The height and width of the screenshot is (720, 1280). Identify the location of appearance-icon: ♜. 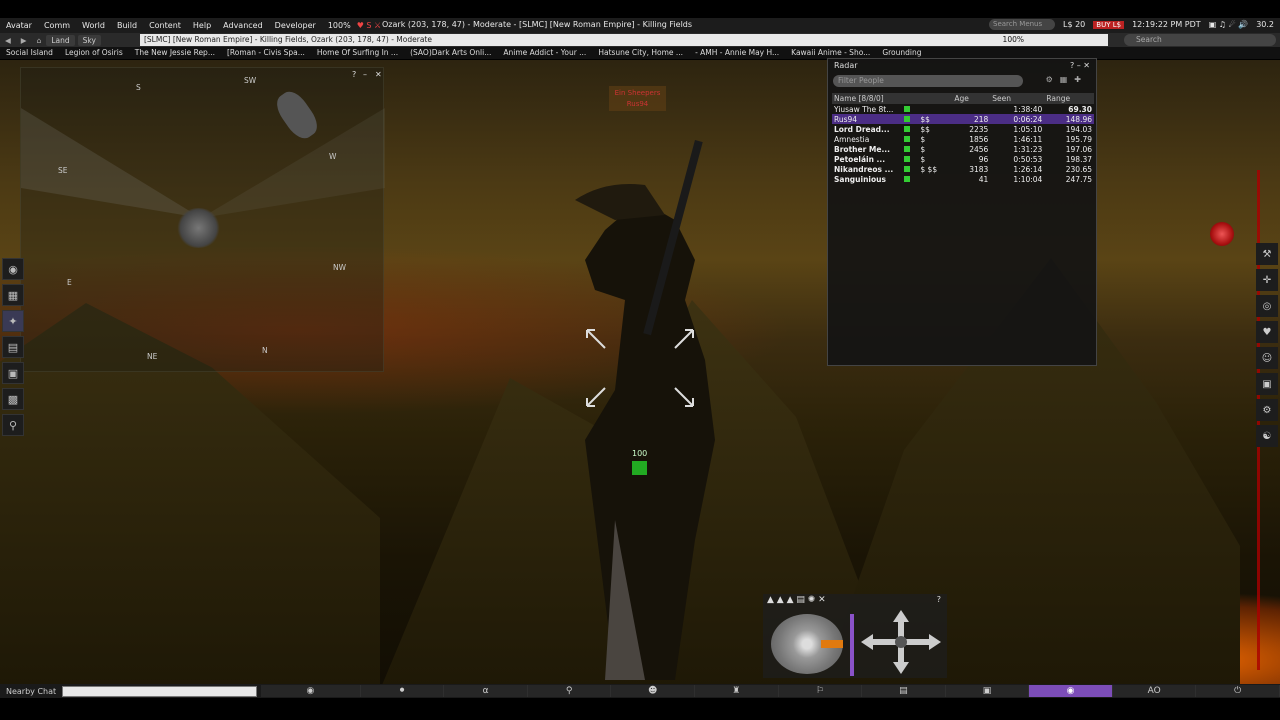
(736, 691).